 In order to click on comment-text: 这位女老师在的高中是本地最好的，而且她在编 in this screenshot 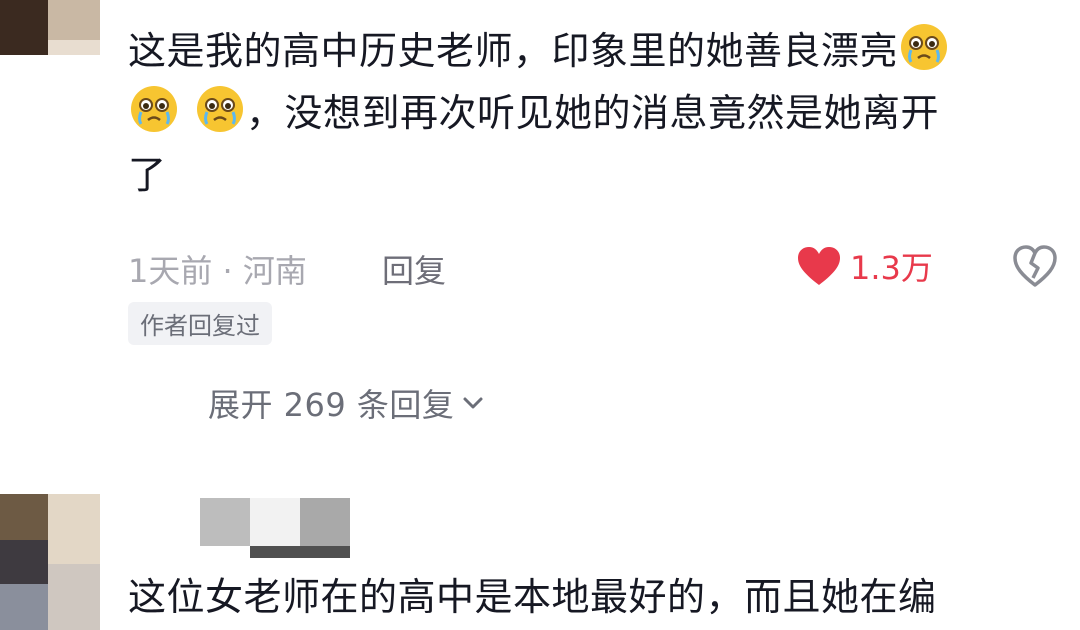, I will do `click(532, 597)`.